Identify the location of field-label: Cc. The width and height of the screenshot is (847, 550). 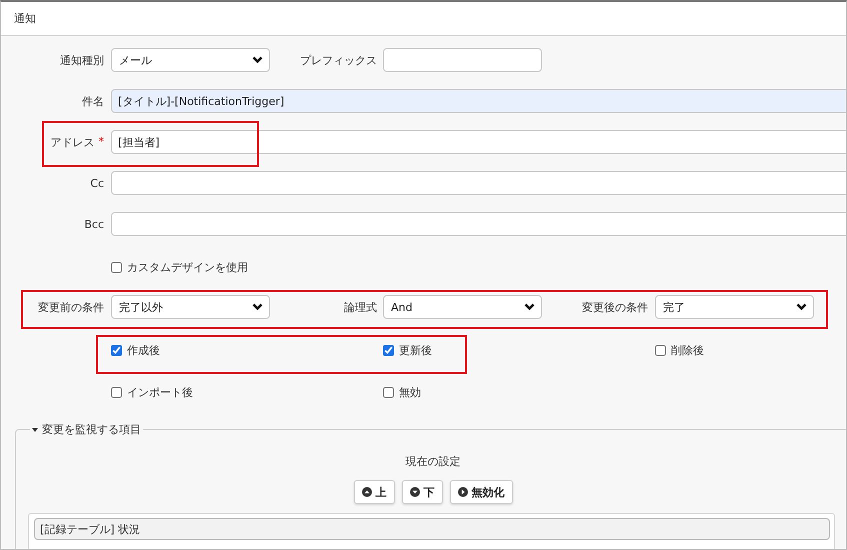
(97, 183).